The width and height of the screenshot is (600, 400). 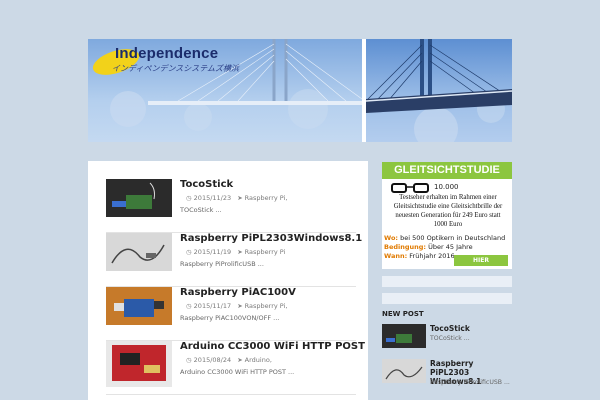 I want to click on ad-signup-button: HIER ANMELDEN, so click(x=481, y=262).